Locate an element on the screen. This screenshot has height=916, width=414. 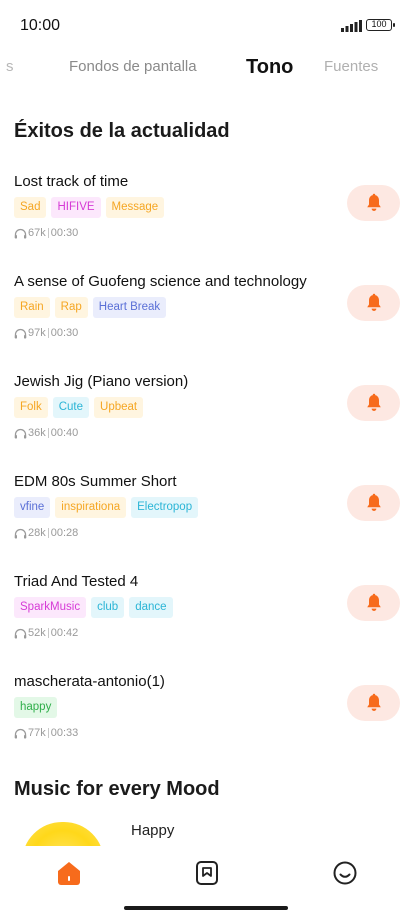
tag: Rap is located at coordinates (71, 307).